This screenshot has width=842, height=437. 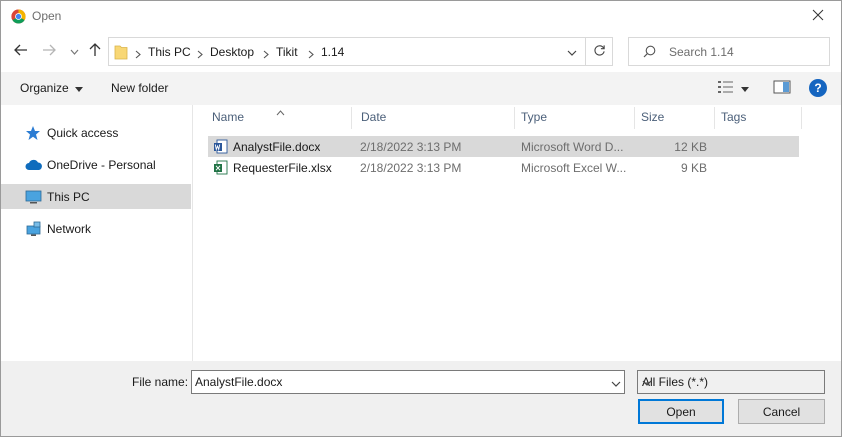 What do you see at coordinates (650, 117) in the screenshot?
I see `column-header-size: Size` at bounding box center [650, 117].